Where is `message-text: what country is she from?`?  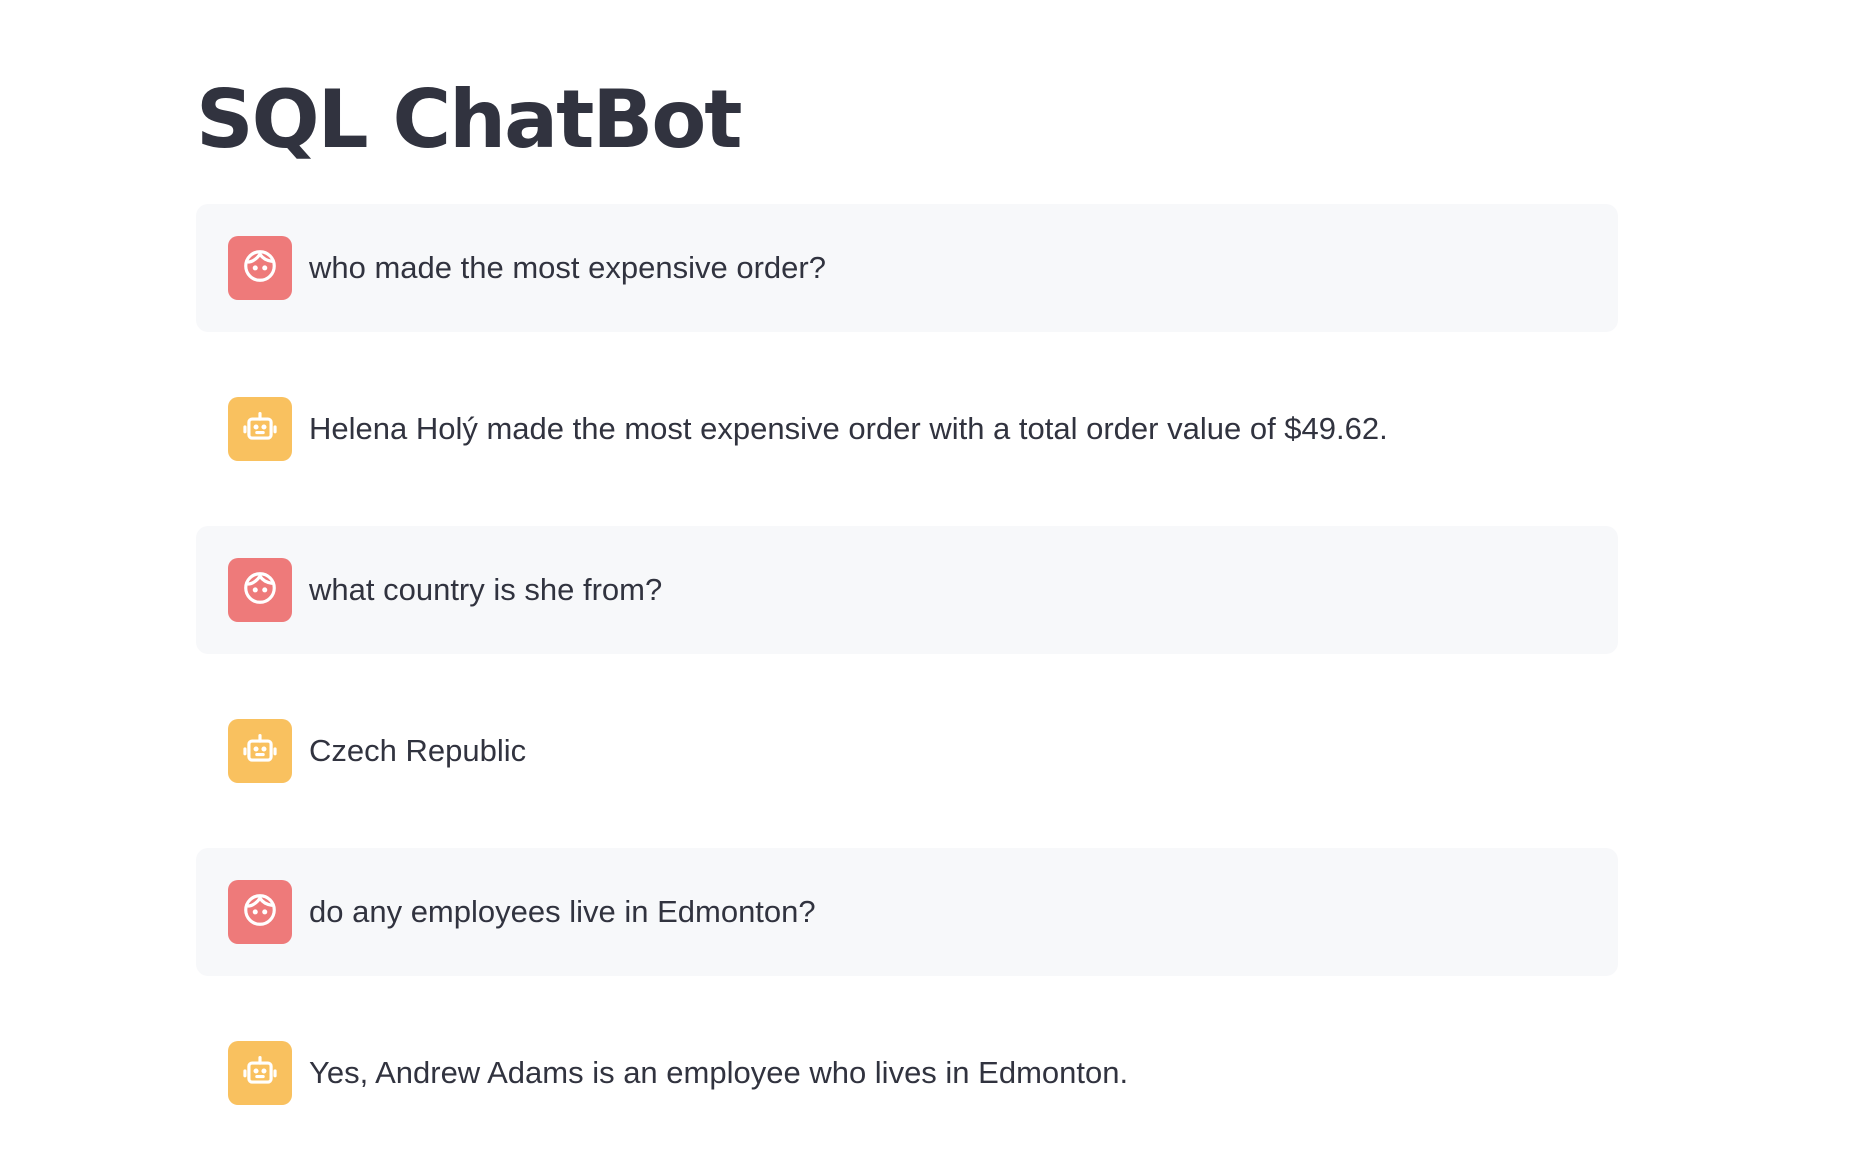 message-text: what country is she from? is located at coordinates (486, 589).